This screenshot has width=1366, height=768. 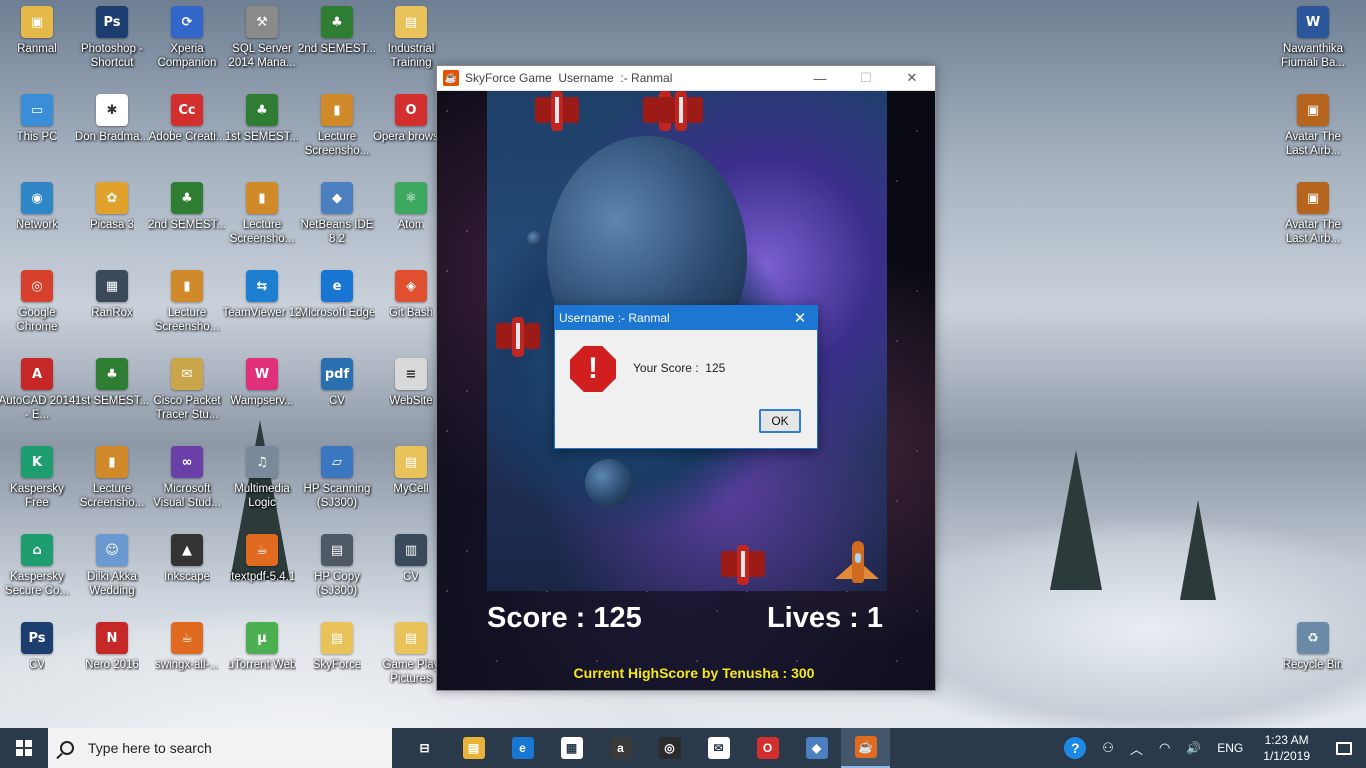 What do you see at coordinates (24, 748) in the screenshot?
I see `start-button` at bounding box center [24, 748].